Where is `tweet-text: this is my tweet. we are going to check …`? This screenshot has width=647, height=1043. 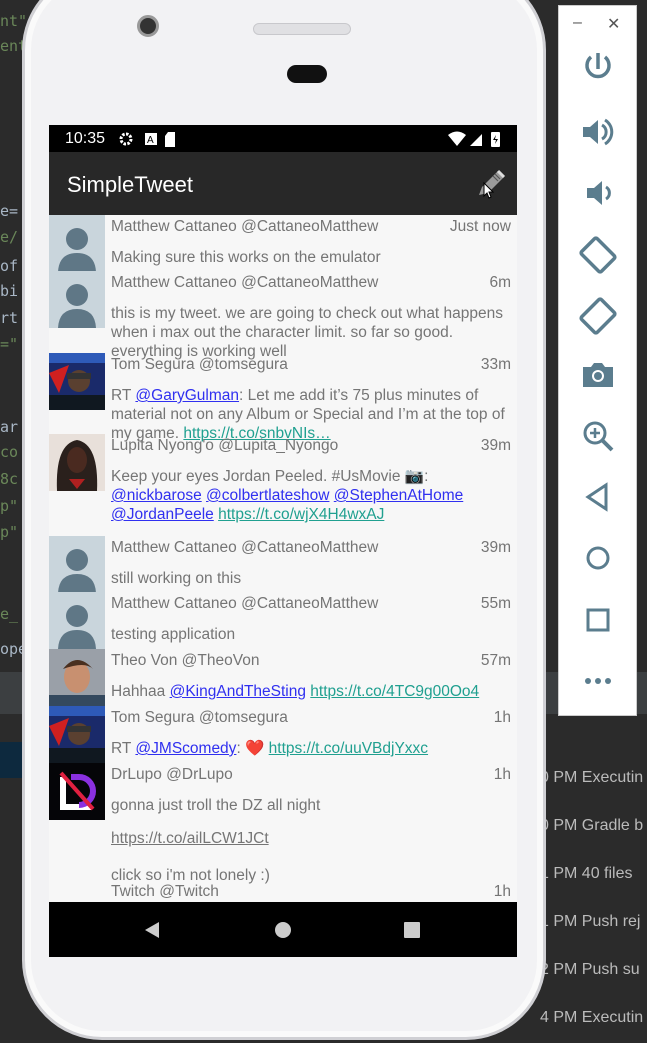
tweet-text: this is my tweet. we are going to check … is located at coordinates (307, 332).